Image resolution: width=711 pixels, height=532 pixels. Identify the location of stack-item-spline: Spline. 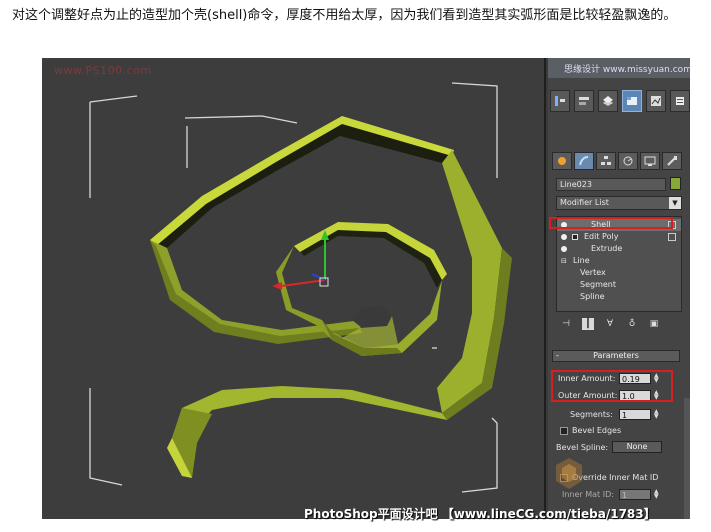
(619, 297).